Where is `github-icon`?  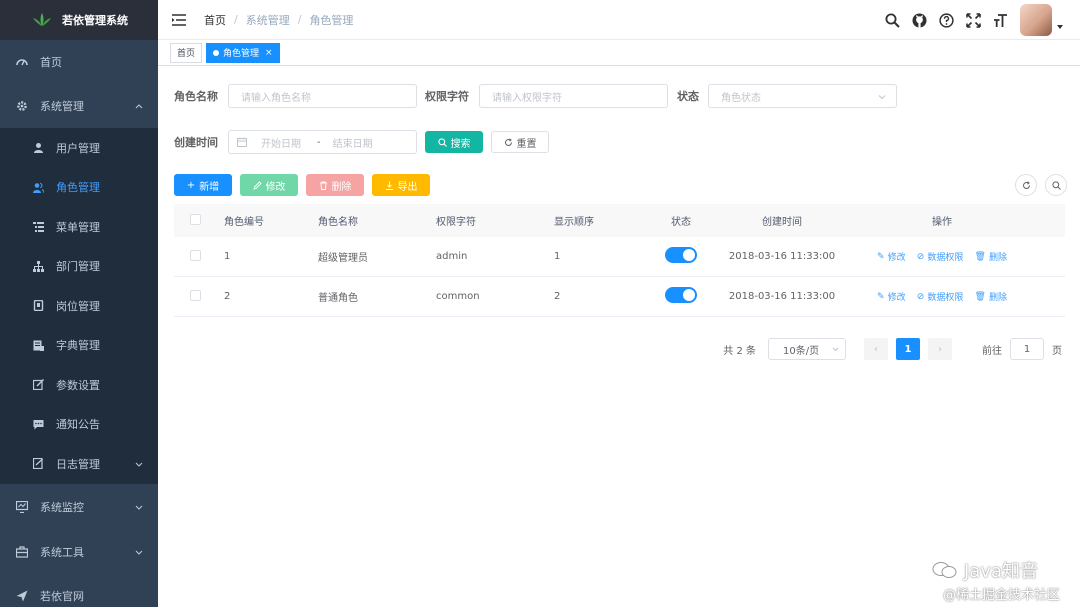
github-icon is located at coordinates (919, 20).